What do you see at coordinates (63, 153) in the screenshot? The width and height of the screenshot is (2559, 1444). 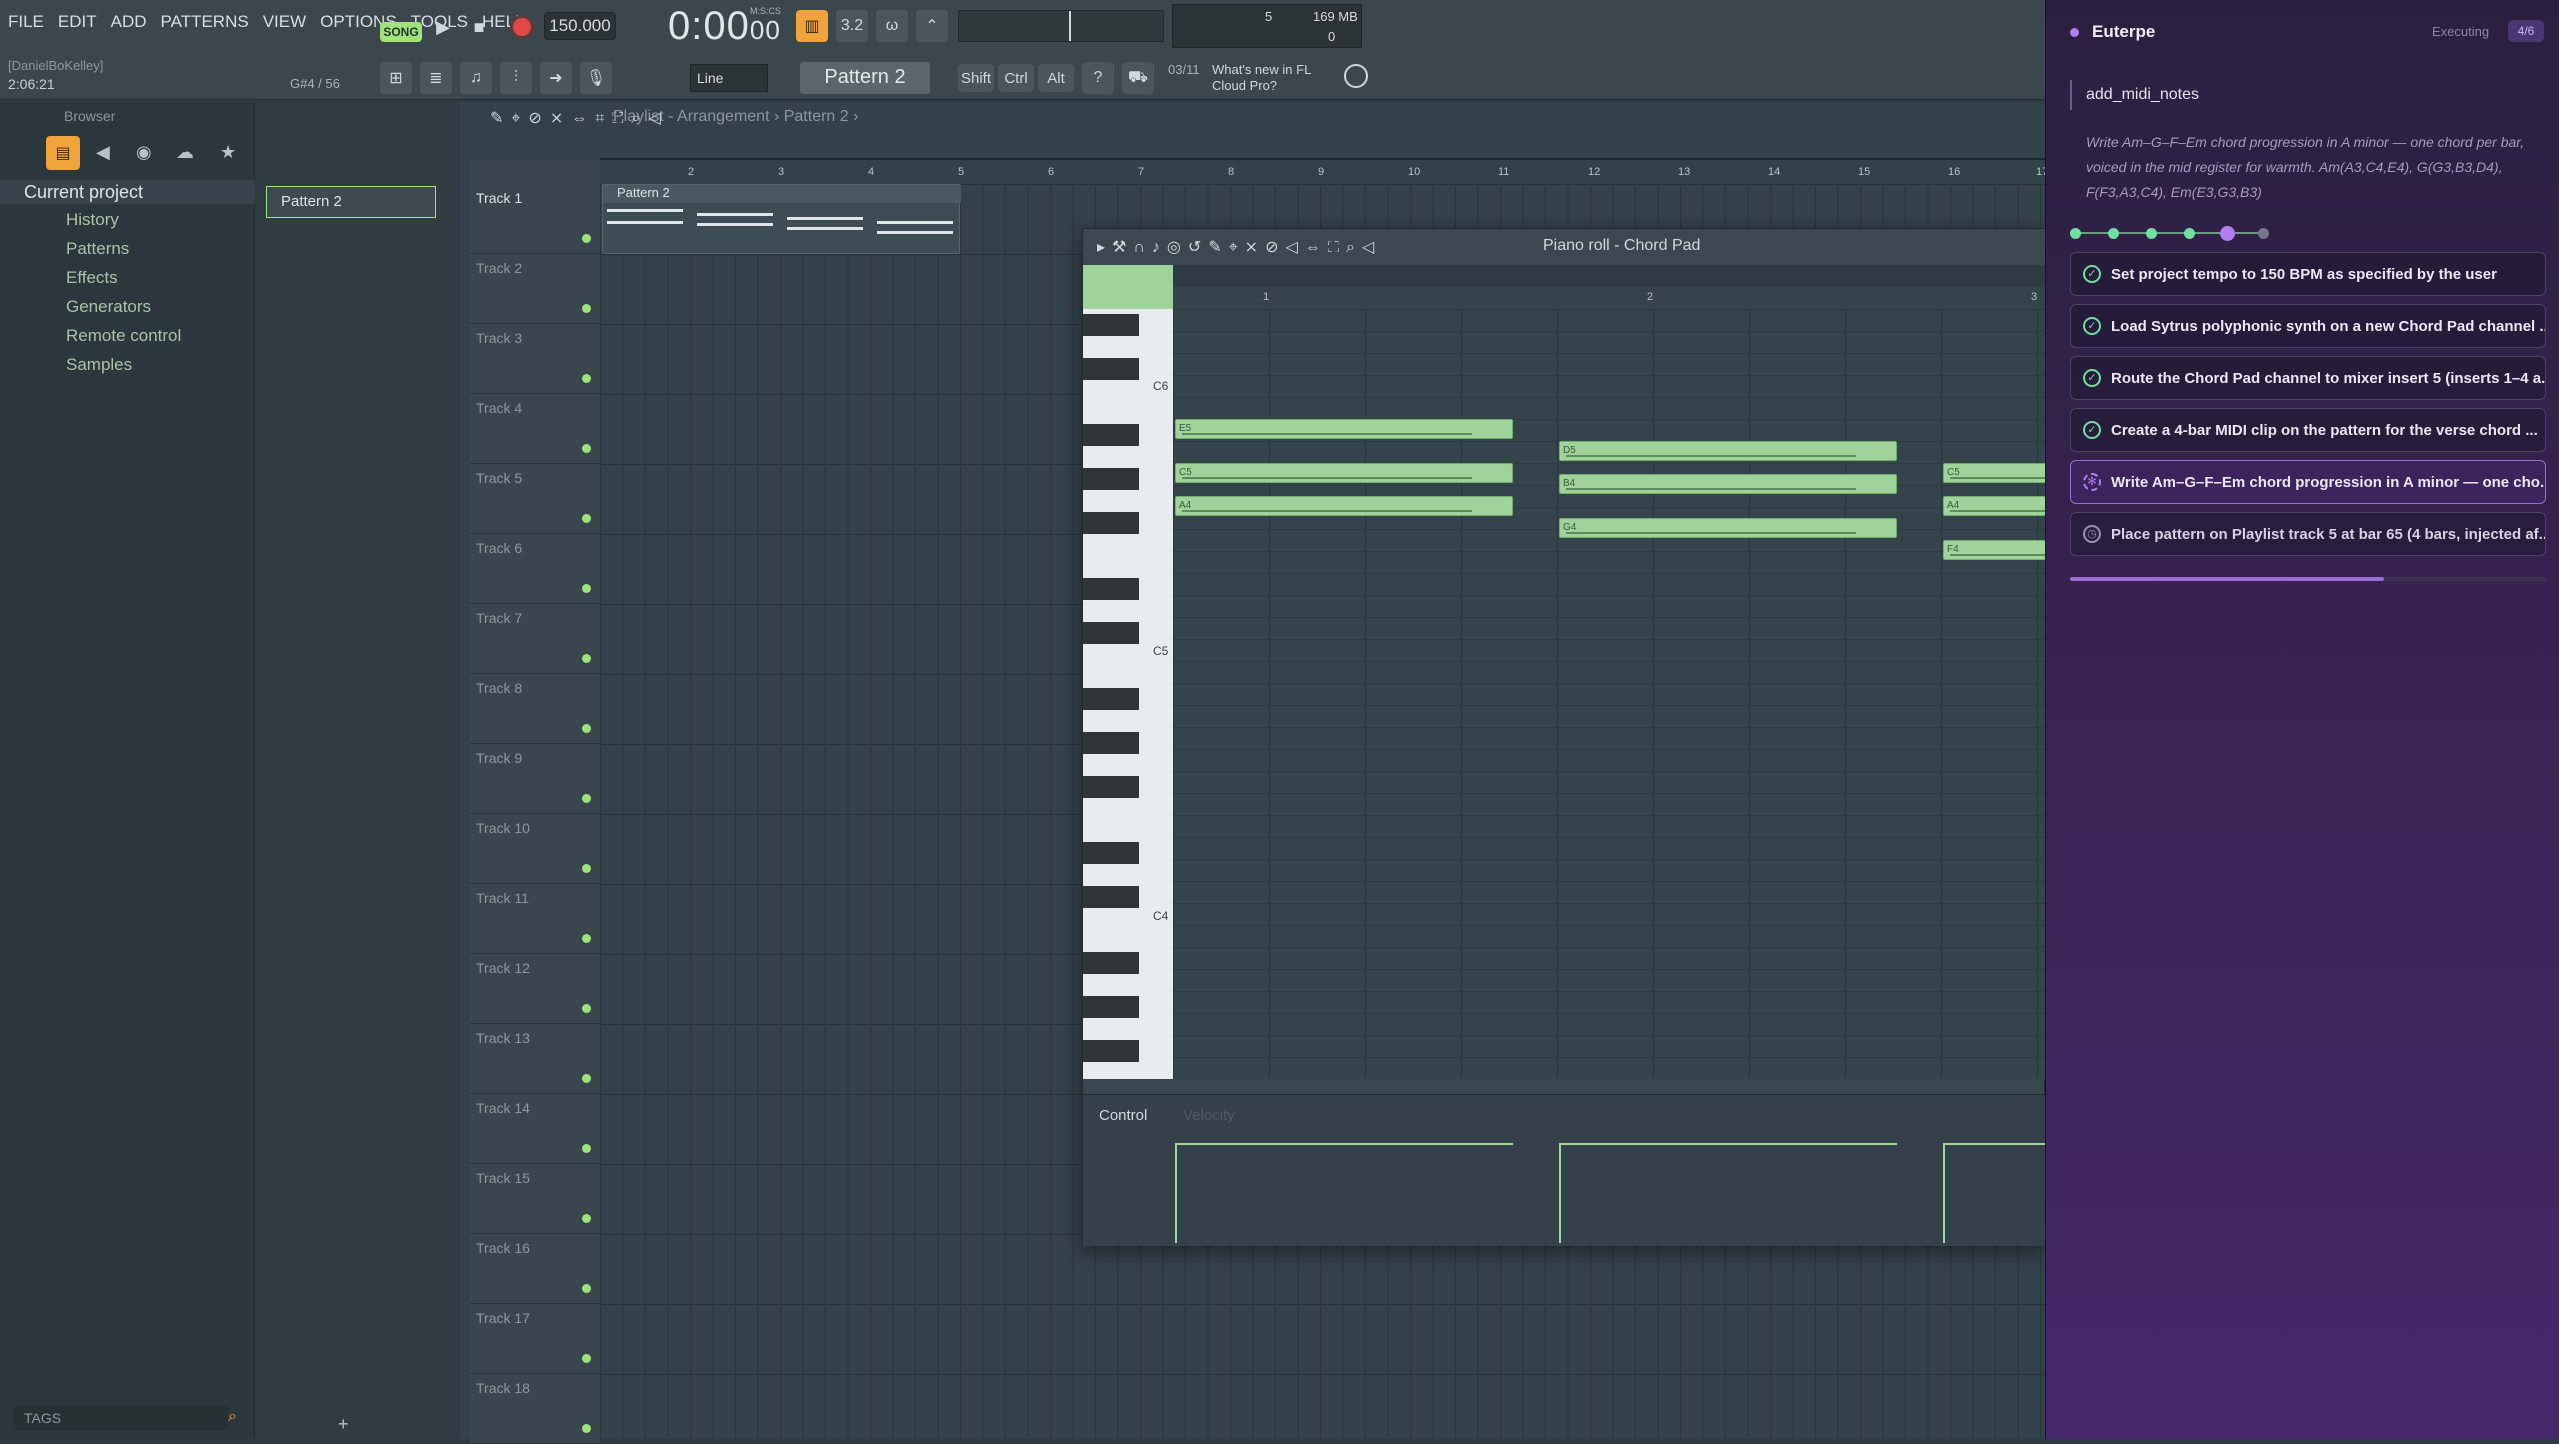 I see `browser-folder-tab: ▤` at bounding box center [63, 153].